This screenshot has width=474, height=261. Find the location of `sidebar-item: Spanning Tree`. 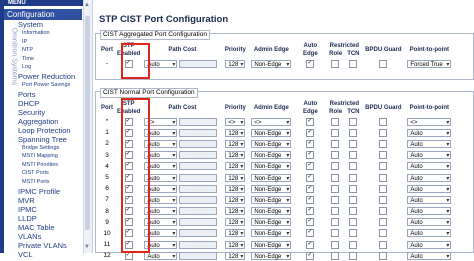

sidebar-item: Spanning Tree is located at coordinates (55, 139).